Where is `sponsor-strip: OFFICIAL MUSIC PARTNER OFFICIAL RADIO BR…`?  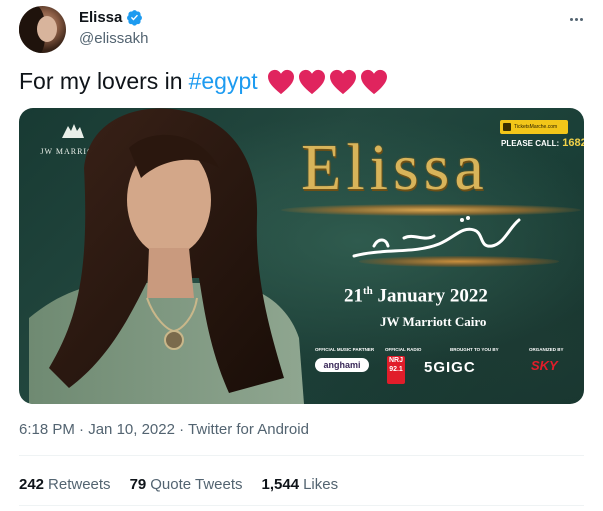 sponsor-strip: OFFICIAL MUSIC PARTNER OFFICIAL RADIO BR… is located at coordinates (442, 372).